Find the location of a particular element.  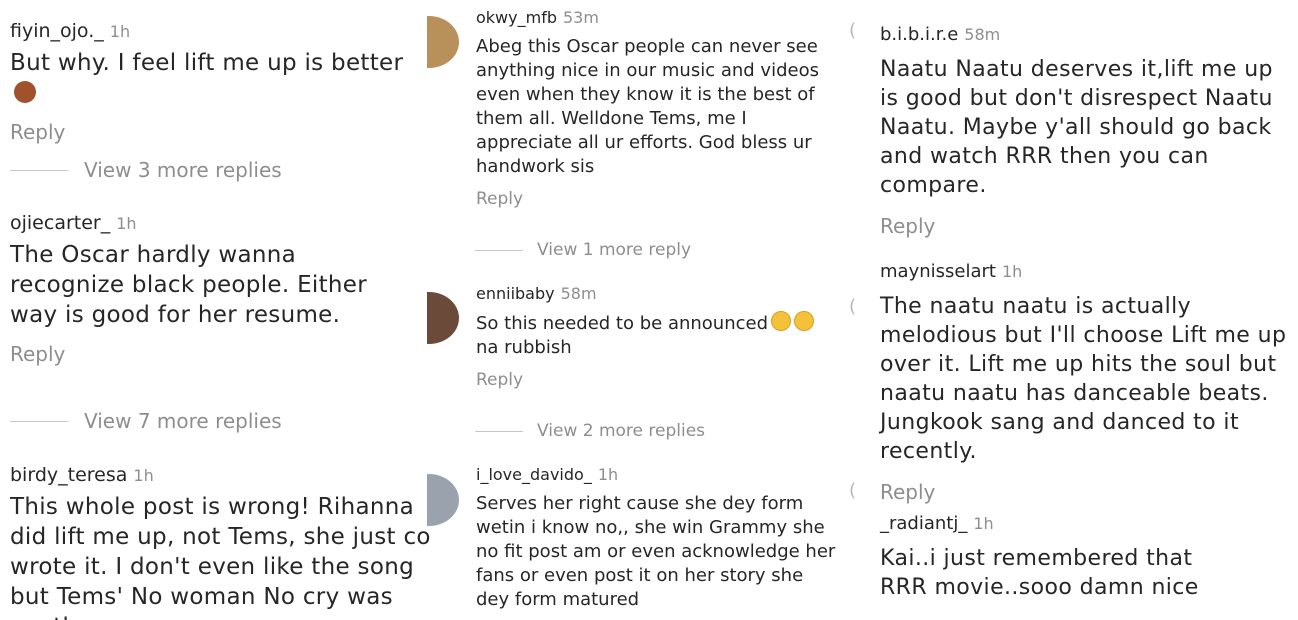

comment-header: maynisselart 1h is located at coordinates (1085, 271).